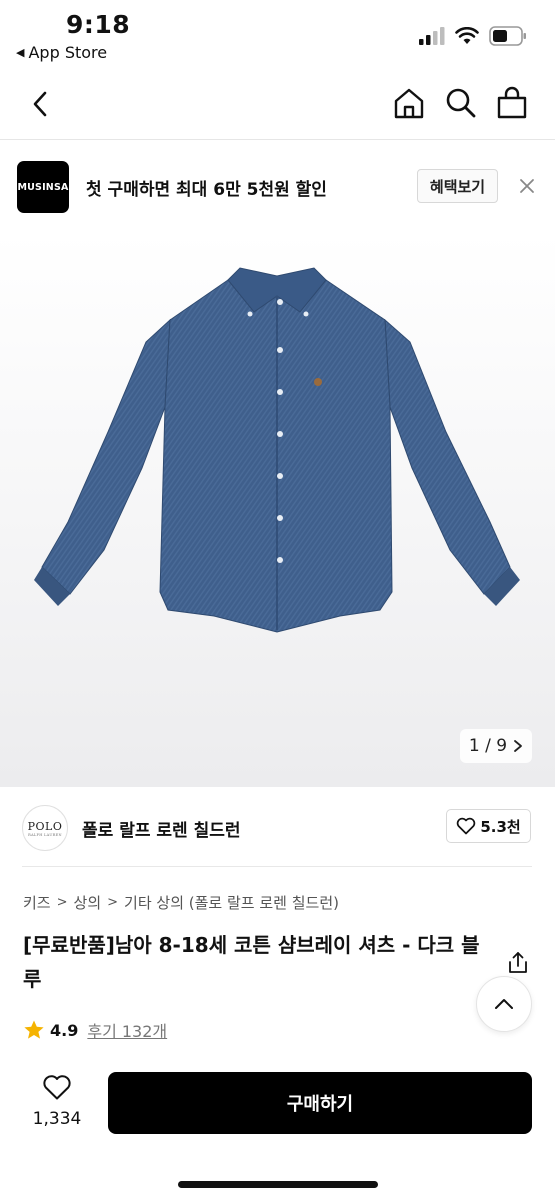 The width and height of the screenshot is (555, 1200). I want to click on breadcrumb: 키즈 > 상의 > 기타 상의 (폴로 랄프 로렌 칠드런), so click(181, 902).